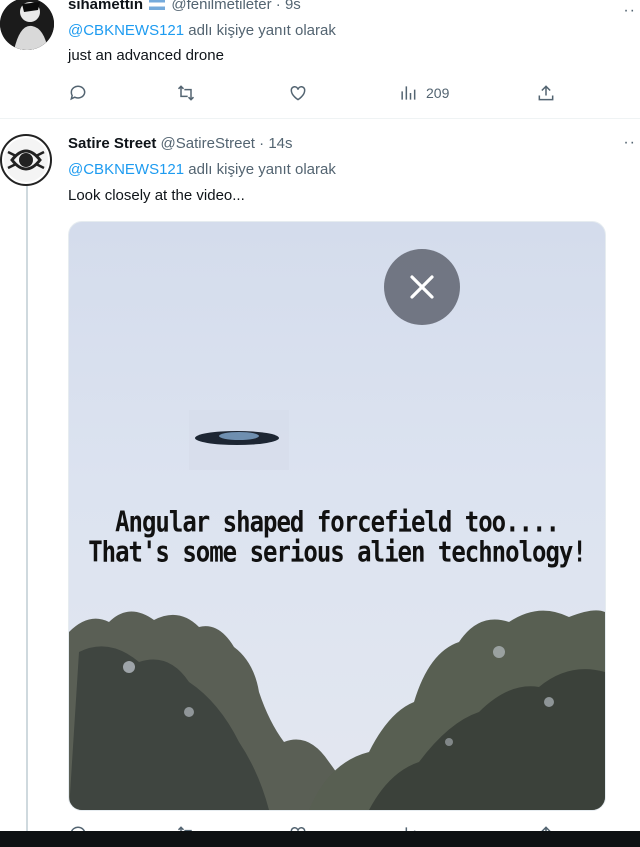  Describe the element at coordinates (146, 55) in the screenshot. I see `tweet-text: just an advanced drone` at that location.